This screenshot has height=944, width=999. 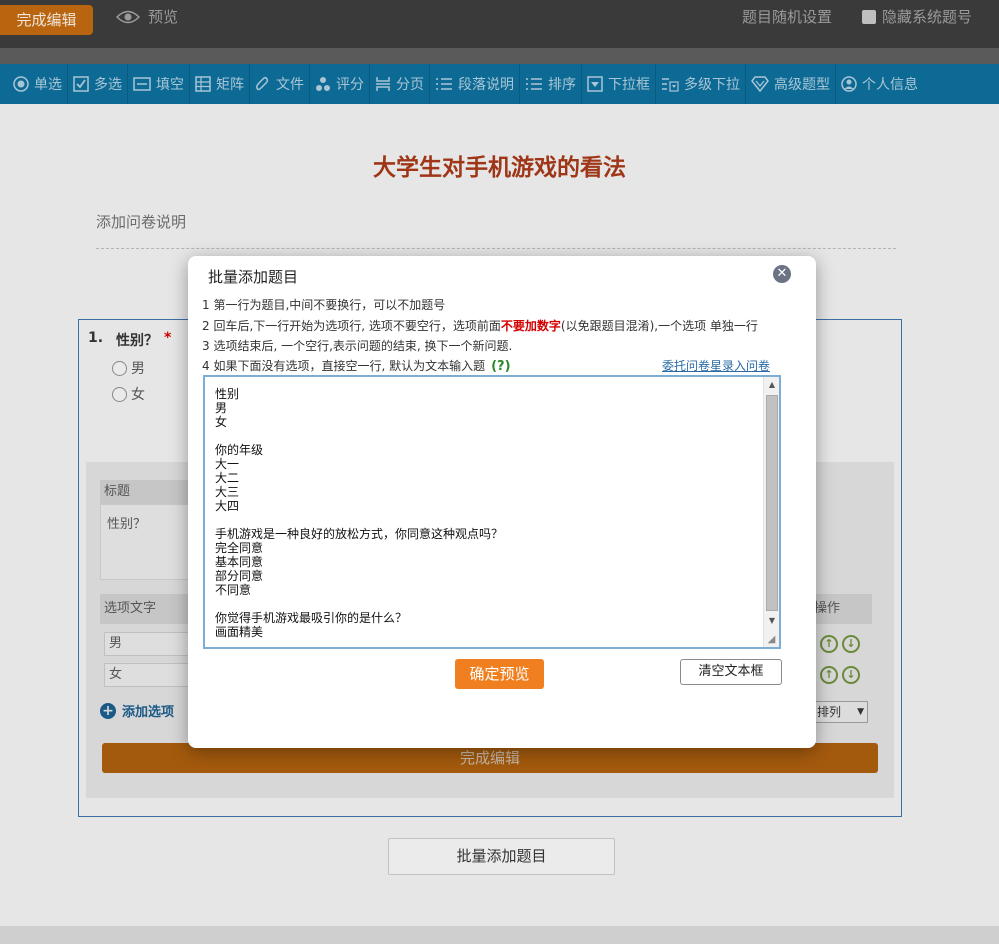 I want to click on tool-label: 排序, so click(x=562, y=85).